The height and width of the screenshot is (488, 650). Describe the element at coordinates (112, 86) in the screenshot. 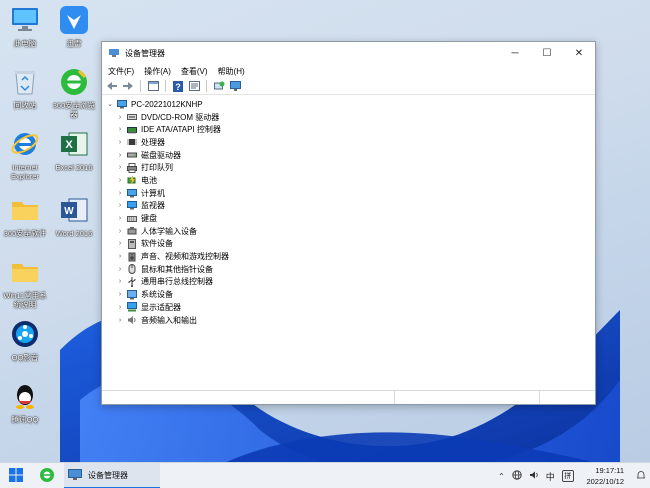

I see `back-icon` at that location.